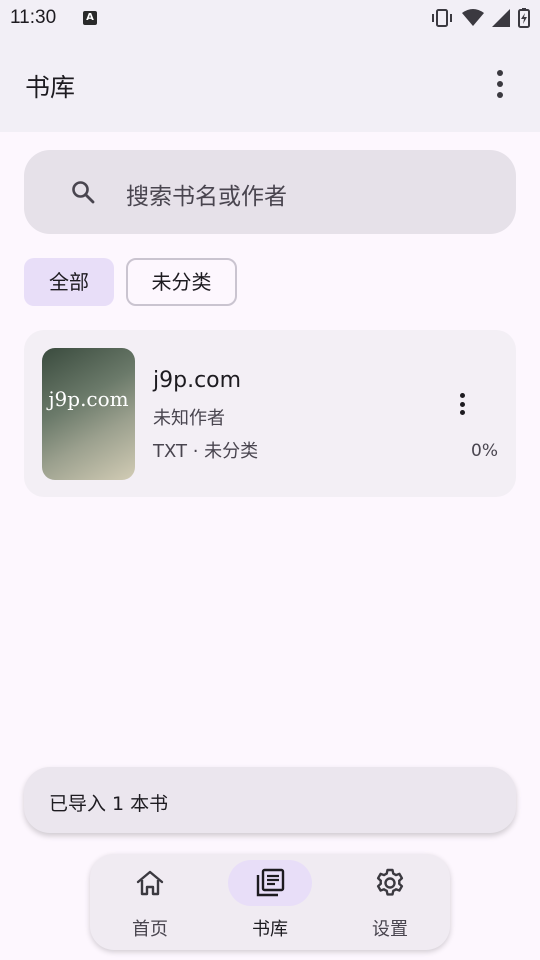 This screenshot has width=540, height=960. What do you see at coordinates (390, 882) in the screenshot?
I see `gear-icon` at bounding box center [390, 882].